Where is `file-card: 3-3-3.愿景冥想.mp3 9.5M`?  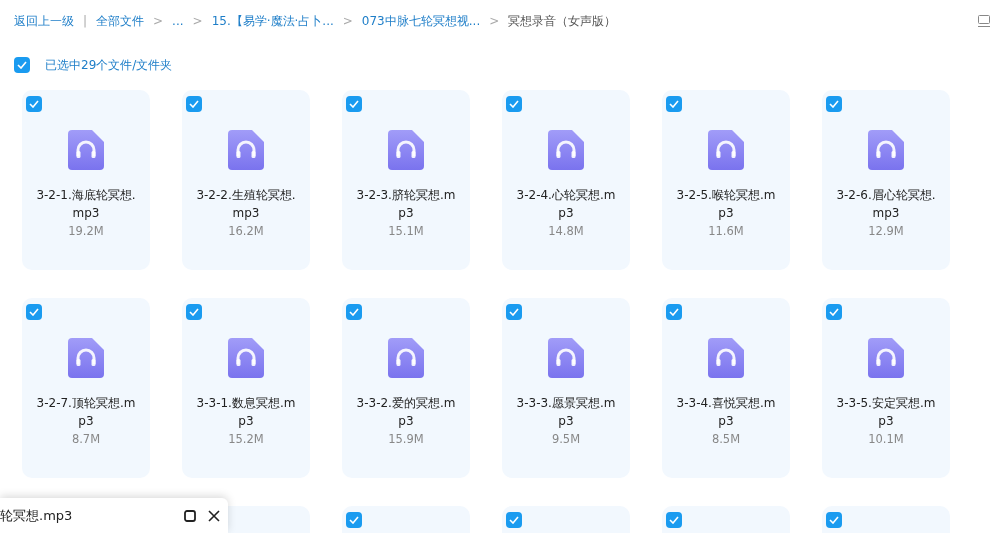
file-card: 3-3-3.愿景冥想.mp3 9.5M is located at coordinates (566, 388).